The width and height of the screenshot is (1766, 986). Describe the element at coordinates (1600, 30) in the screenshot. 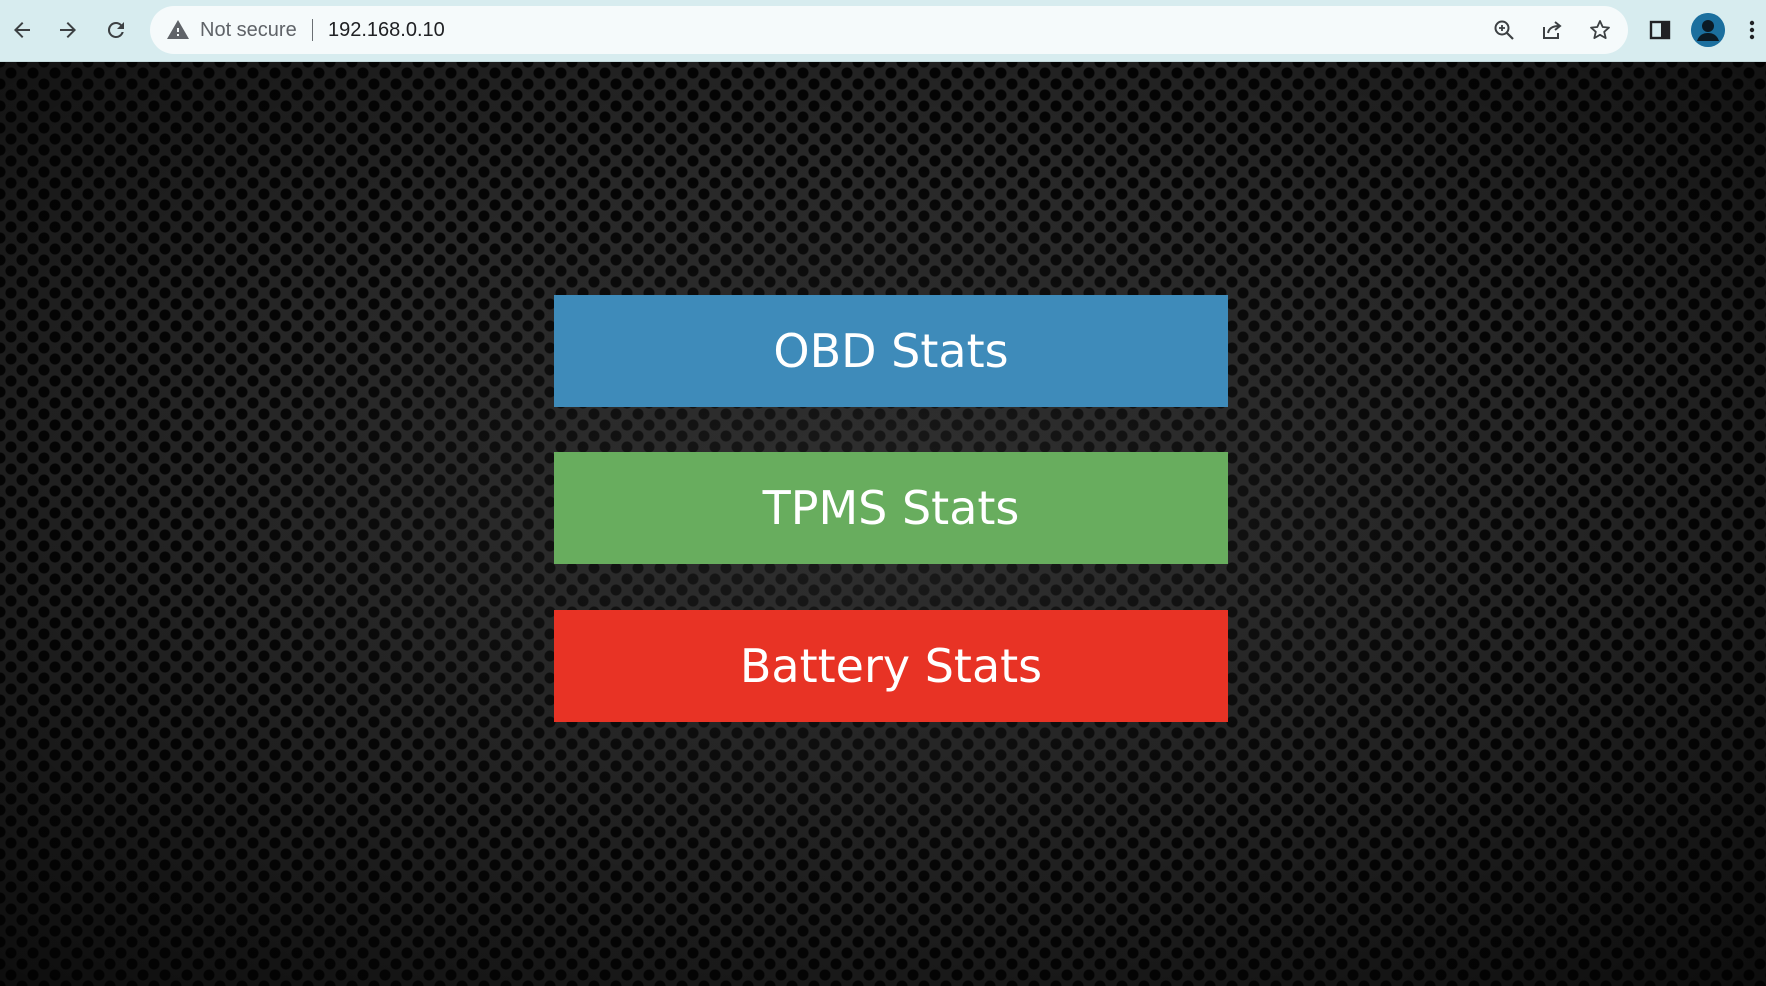

I see `star-icon` at that location.